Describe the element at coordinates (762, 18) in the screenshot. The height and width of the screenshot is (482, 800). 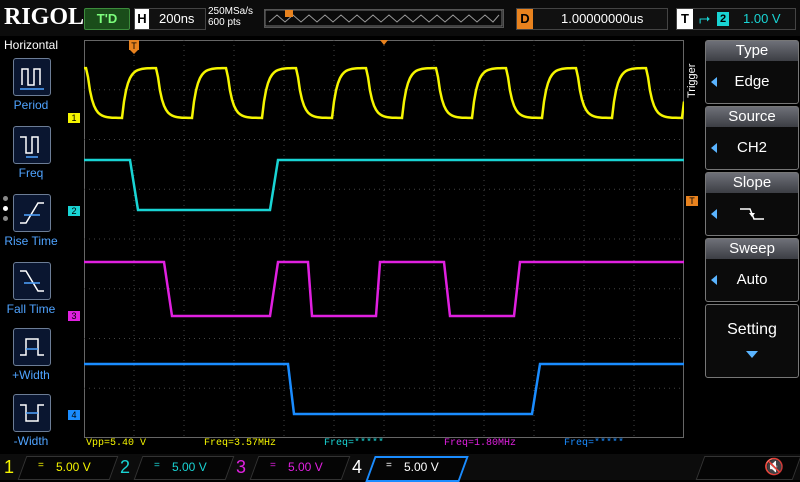
I see `trigger-level: 1.00 V` at that location.